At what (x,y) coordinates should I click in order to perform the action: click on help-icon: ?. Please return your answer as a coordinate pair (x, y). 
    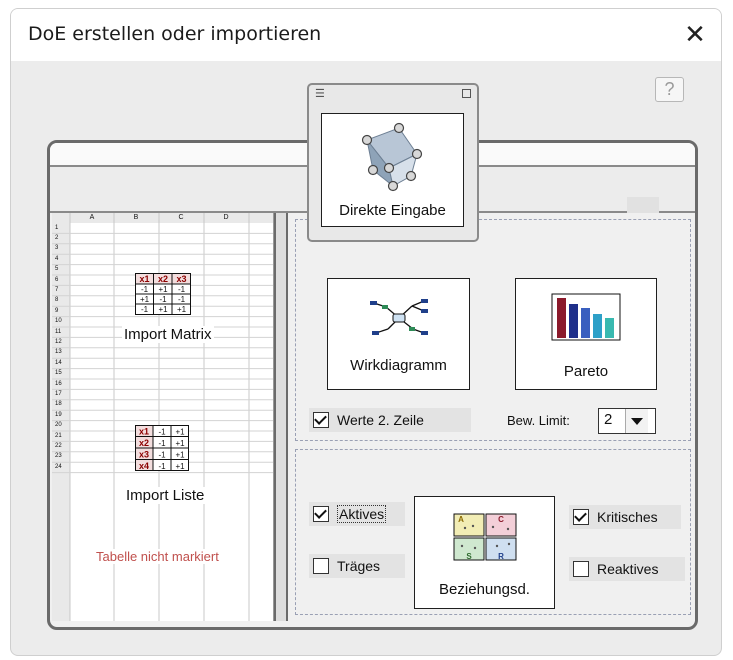
    Looking at the image, I should click on (669, 89).